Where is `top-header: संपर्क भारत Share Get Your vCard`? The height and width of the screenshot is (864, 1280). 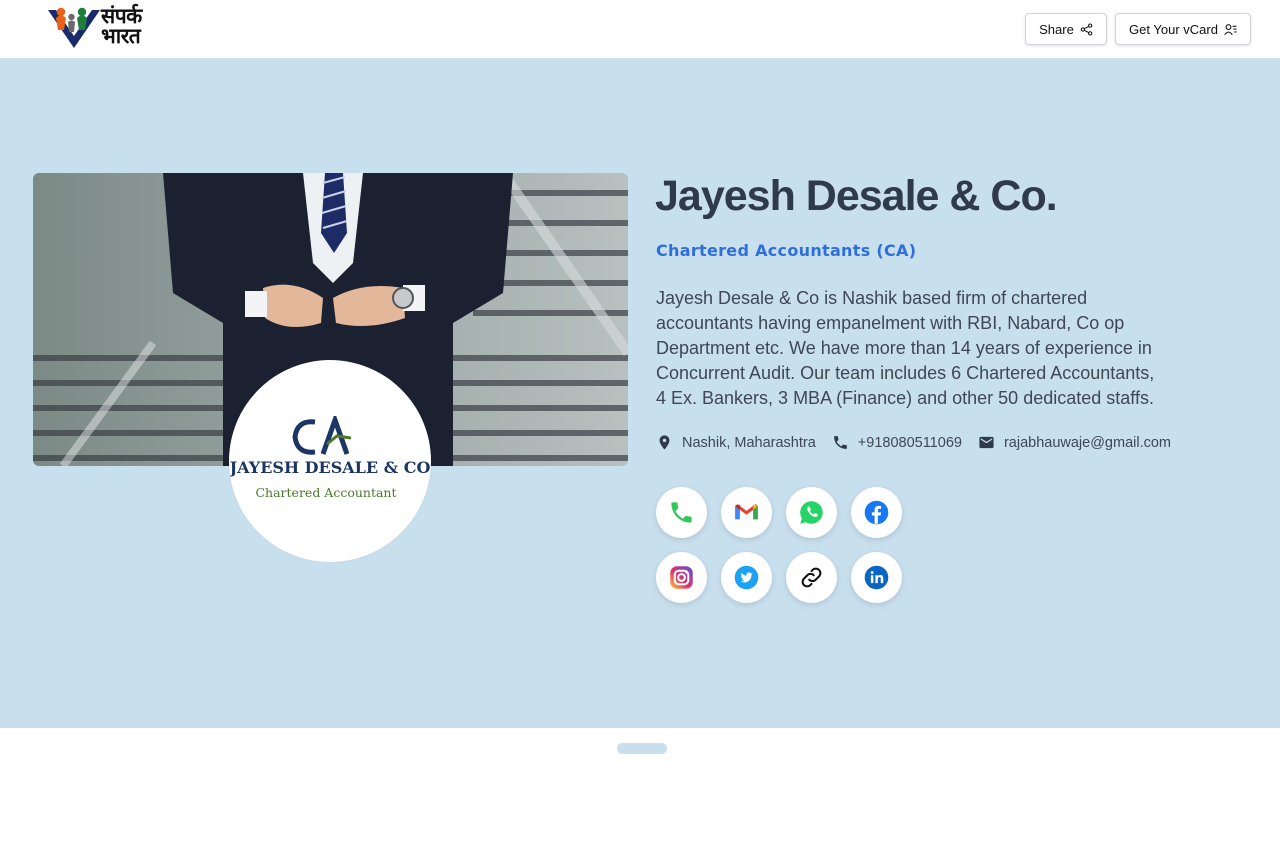
top-header: संपर्क भारत Share Get Your vCard is located at coordinates (640, 29).